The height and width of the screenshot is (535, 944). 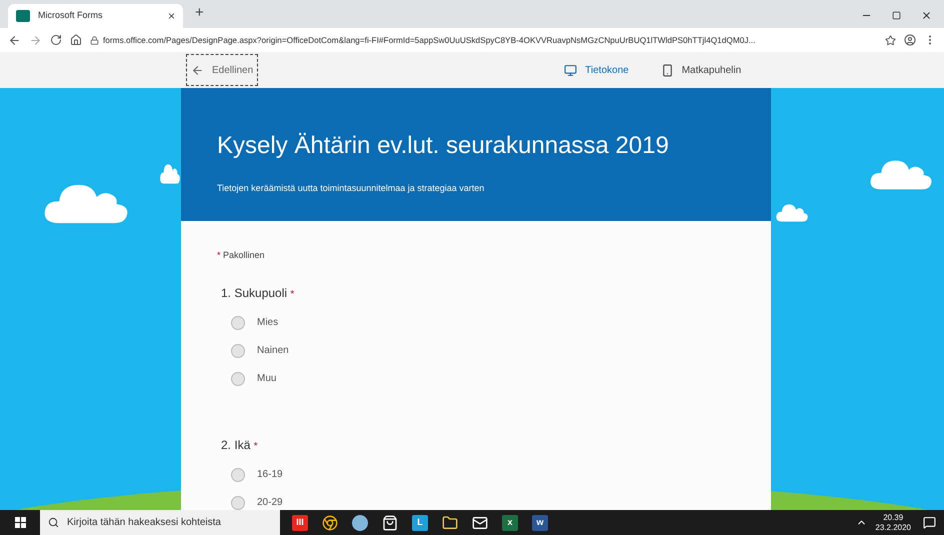 What do you see at coordinates (443, 146) in the screenshot?
I see `form-title: Kysely Ähtärin ev.lut. seurakunnassa 2019` at bounding box center [443, 146].